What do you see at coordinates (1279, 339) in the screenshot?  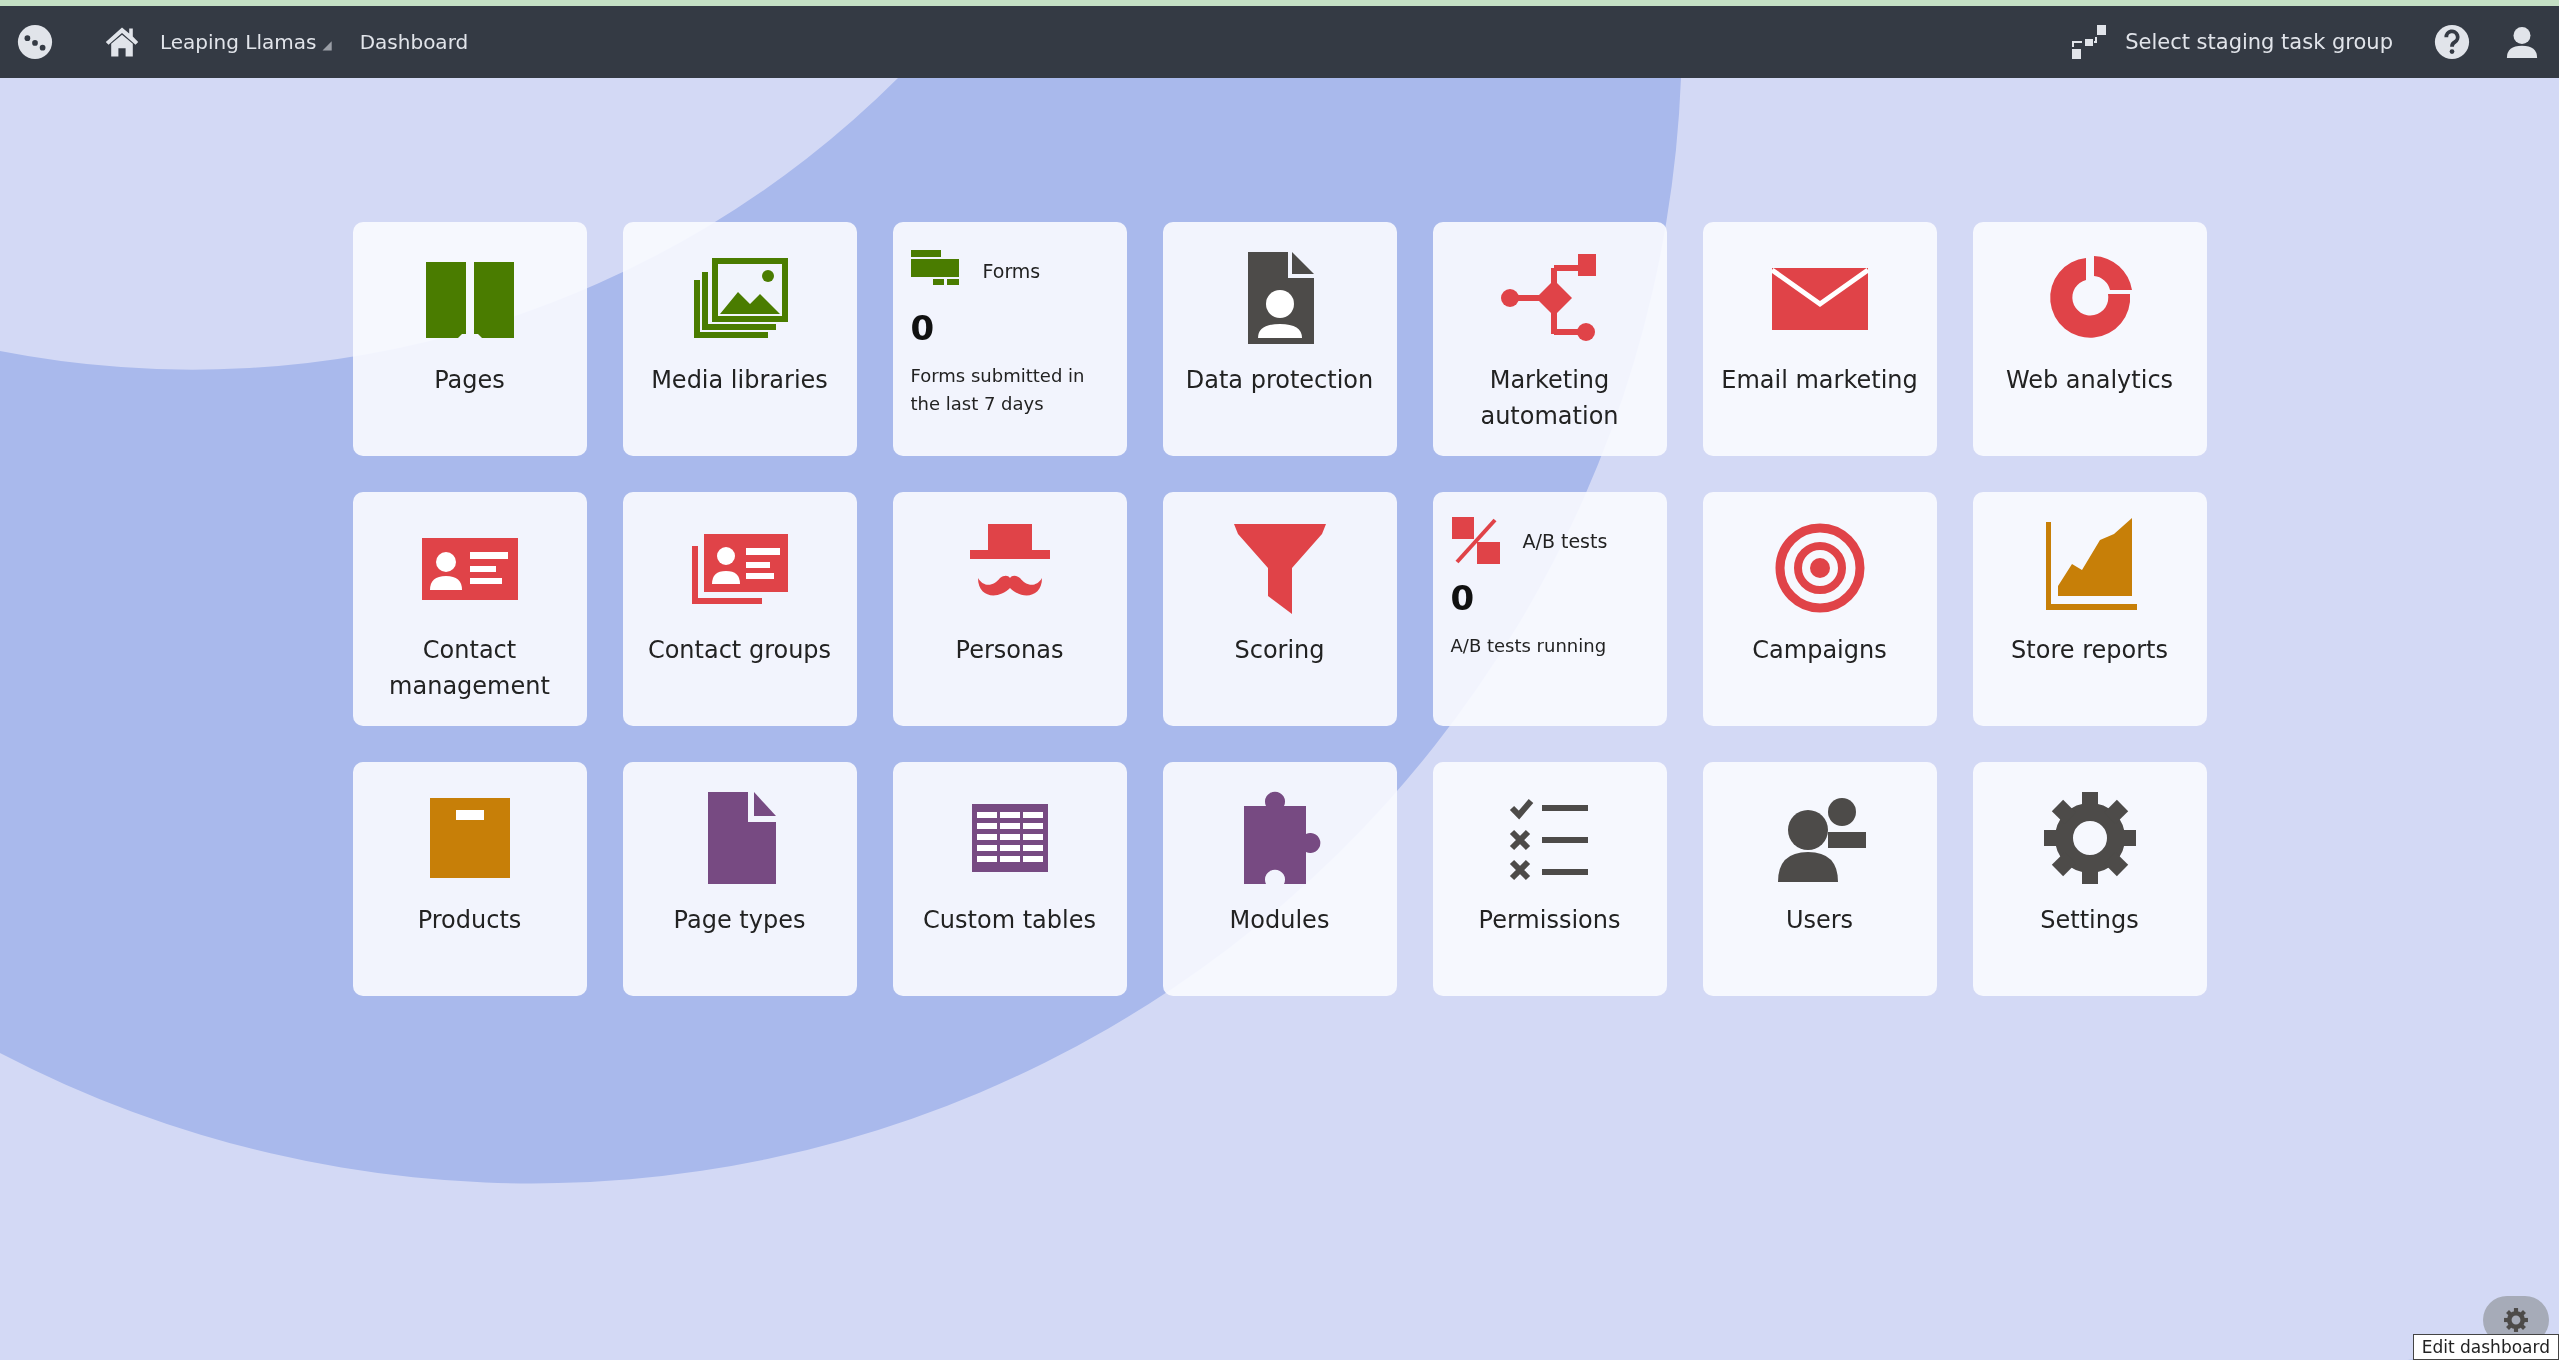 I see `dashboard-tile: Data protection` at bounding box center [1279, 339].